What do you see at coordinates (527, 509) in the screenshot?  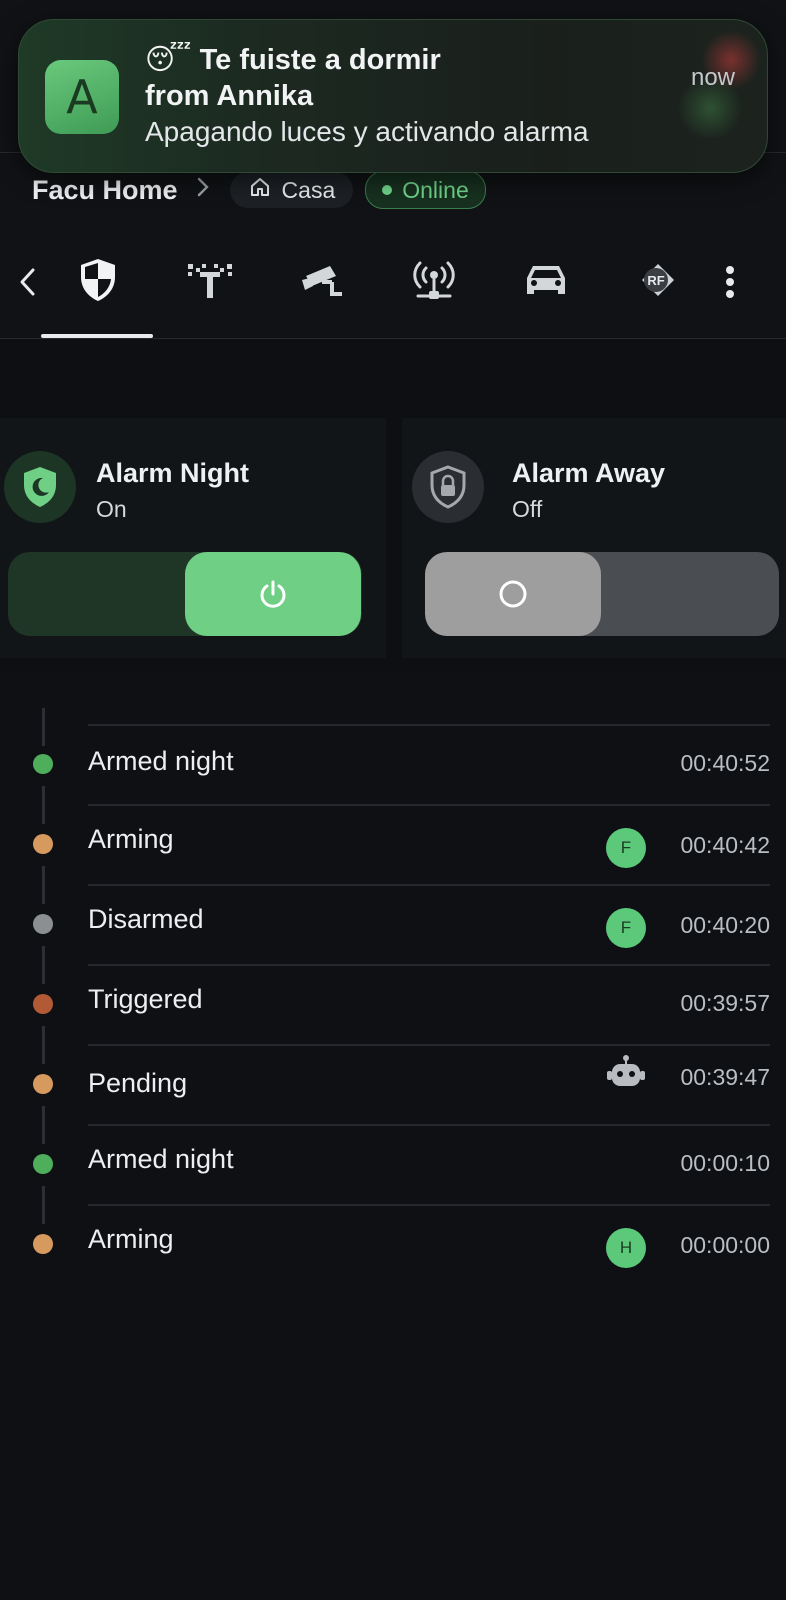 I see `card-state: Off` at bounding box center [527, 509].